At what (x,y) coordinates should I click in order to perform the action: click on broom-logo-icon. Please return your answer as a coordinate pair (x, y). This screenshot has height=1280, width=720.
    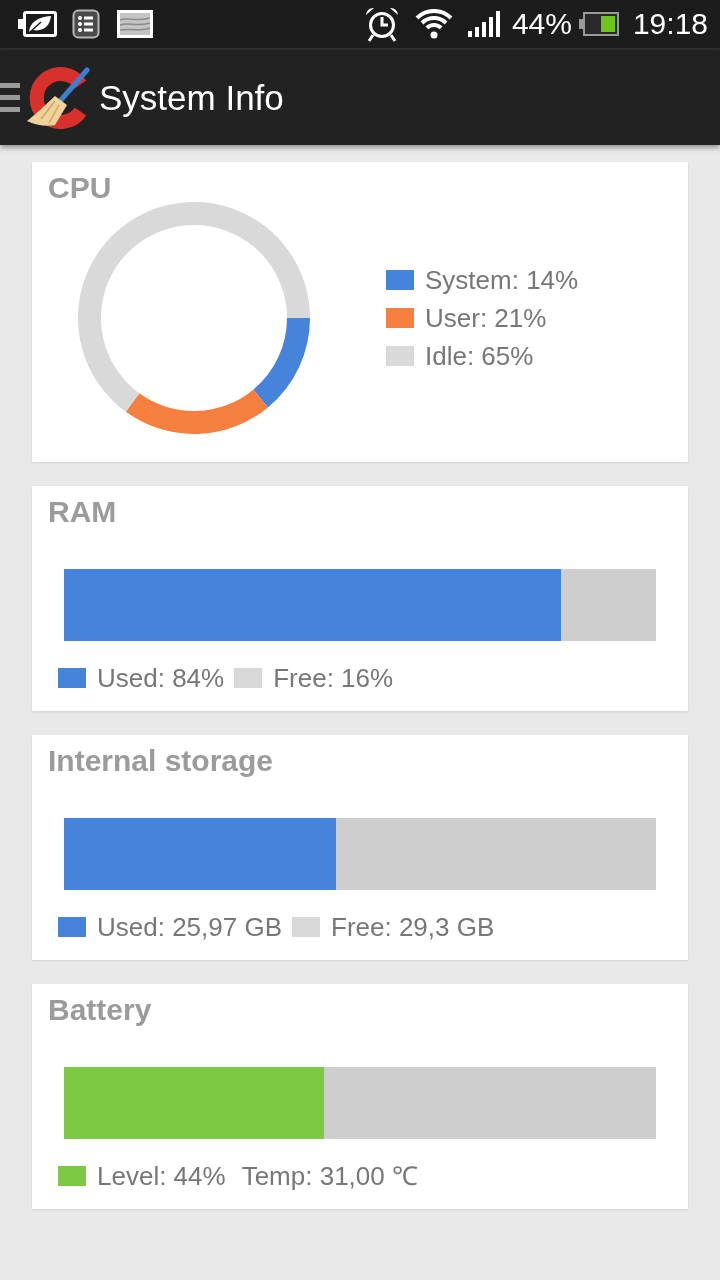
    Looking at the image, I should click on (58, 97).